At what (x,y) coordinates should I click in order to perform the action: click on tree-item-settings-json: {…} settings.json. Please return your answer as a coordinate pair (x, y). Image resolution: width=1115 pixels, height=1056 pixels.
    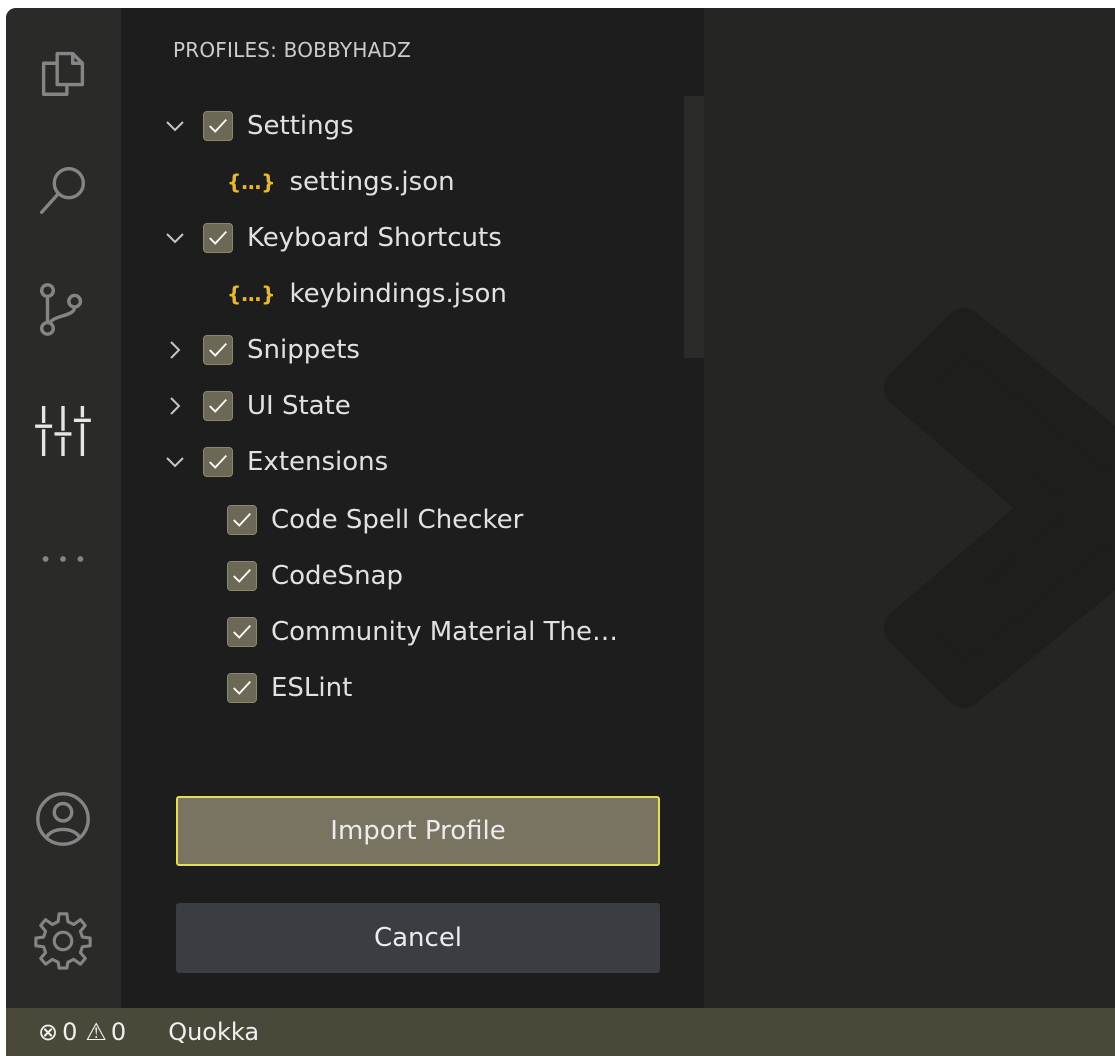
    Looking at the image, I should click on (341, 182).